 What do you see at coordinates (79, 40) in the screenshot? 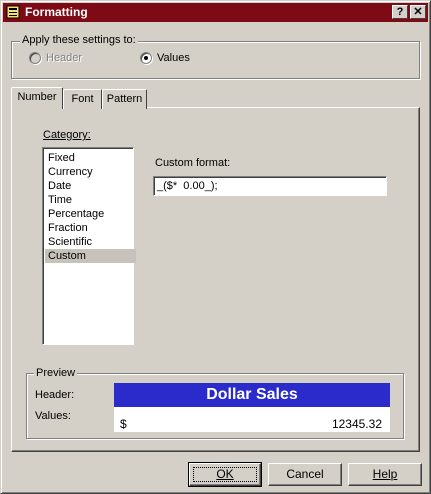
I see `apply-settings-label: Apply these settings to:` at bounding box center [79, 40].